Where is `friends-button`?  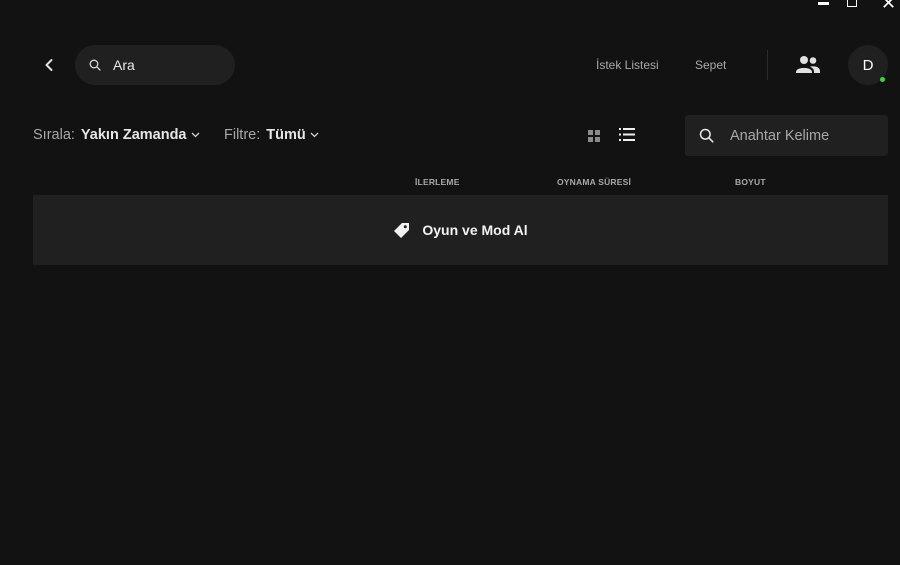
friends-button is located at coordinates (808, 65).